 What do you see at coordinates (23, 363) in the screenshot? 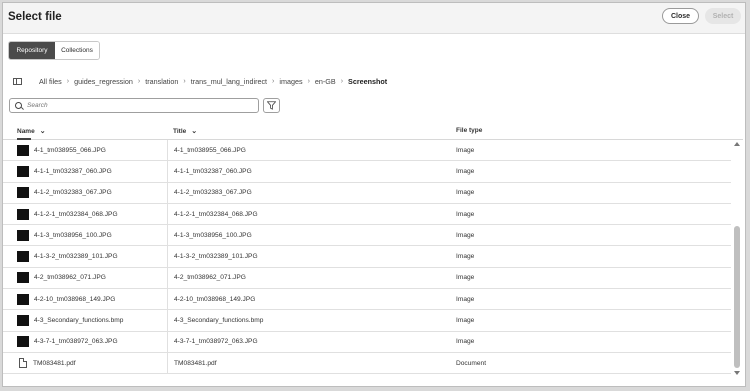
I see `document-icon` at bounding box center [23, 363].